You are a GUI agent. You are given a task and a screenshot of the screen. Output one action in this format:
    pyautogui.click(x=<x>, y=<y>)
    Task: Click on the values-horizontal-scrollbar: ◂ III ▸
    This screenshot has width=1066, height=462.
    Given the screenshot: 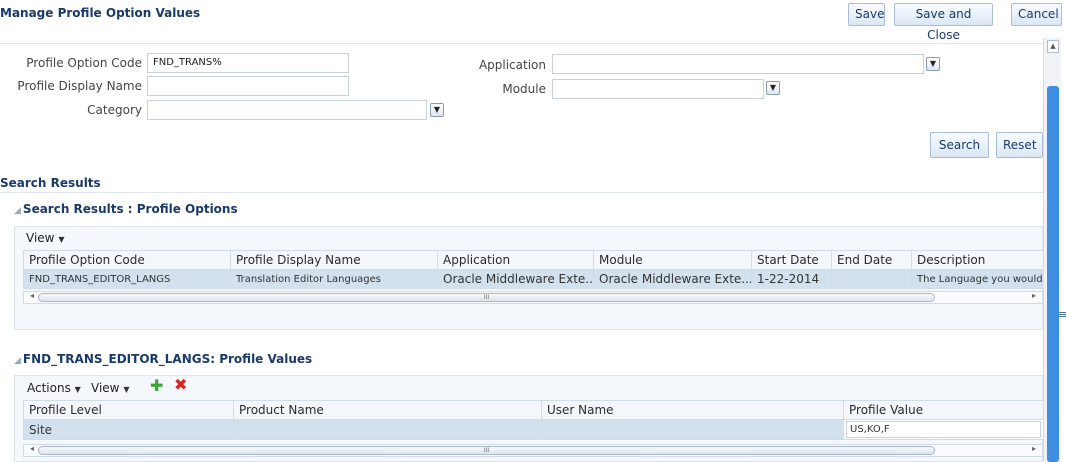 What is the action you would take?
    pyautogui.click(x=533, y=450)
    